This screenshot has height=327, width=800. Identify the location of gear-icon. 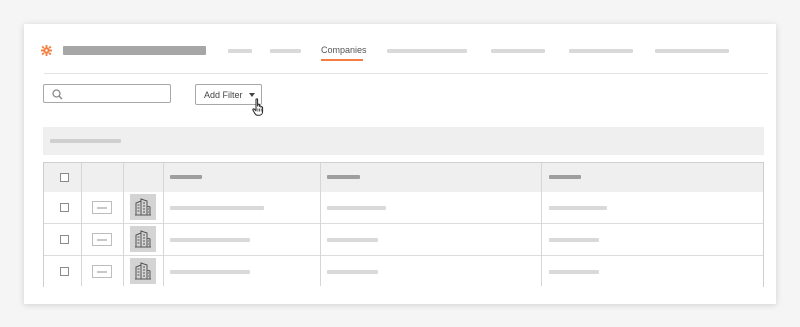
(46, 50).